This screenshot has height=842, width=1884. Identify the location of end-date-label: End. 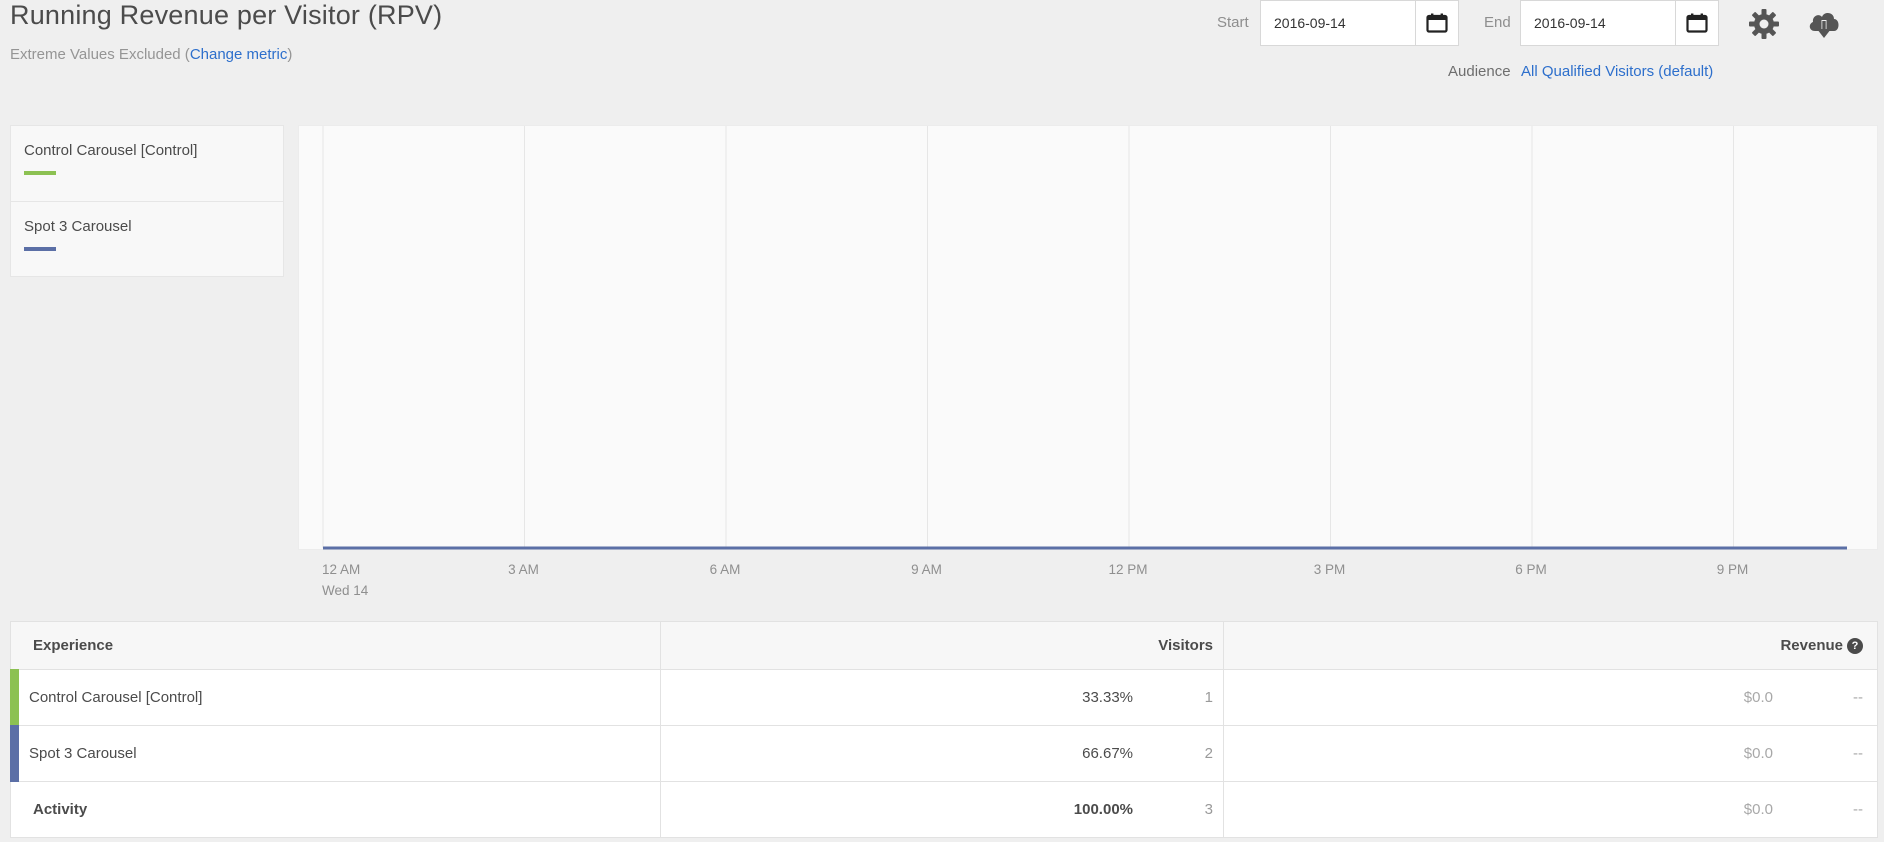
(1497, 22).